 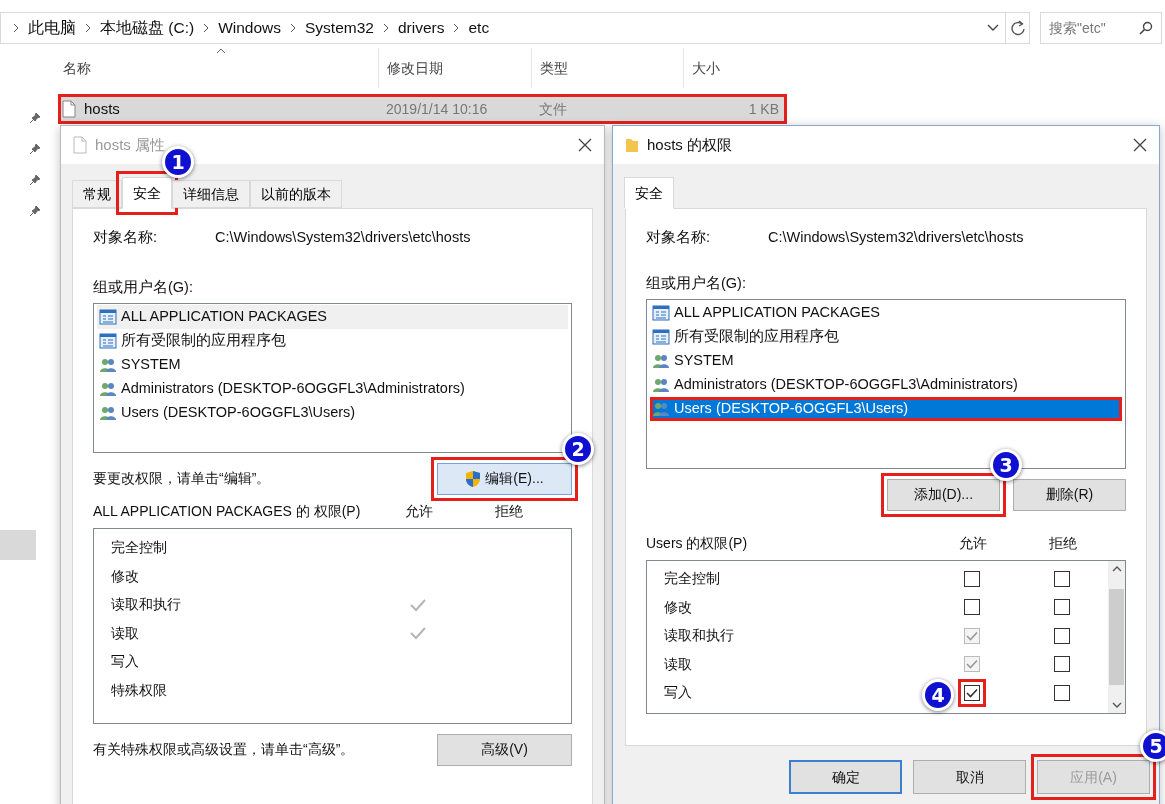 I want to click on modified-date: 2019/1/14 10:16, so click(x=437, y=109).